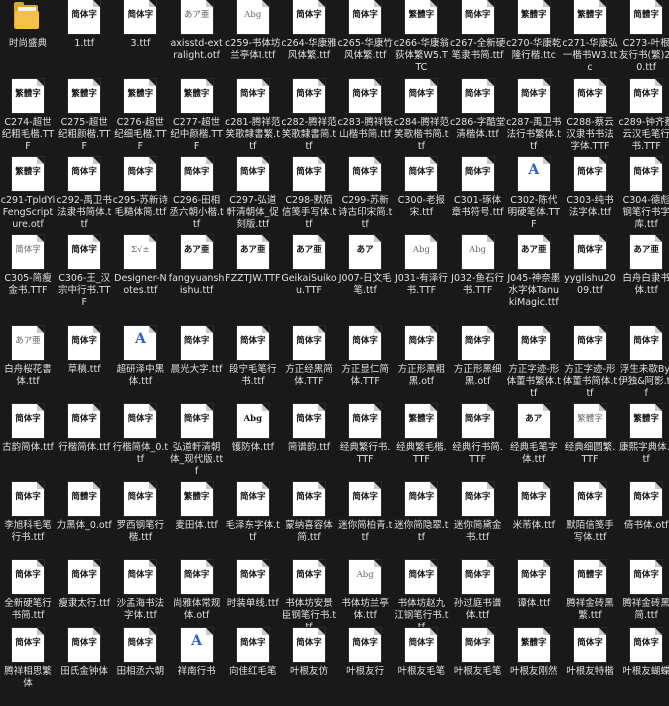 This screenshot has width=669, height=706. I want to click on font-file-item: 简体字 c284-腾祥范笑歌楷书简.ttf, so click(421, 118).